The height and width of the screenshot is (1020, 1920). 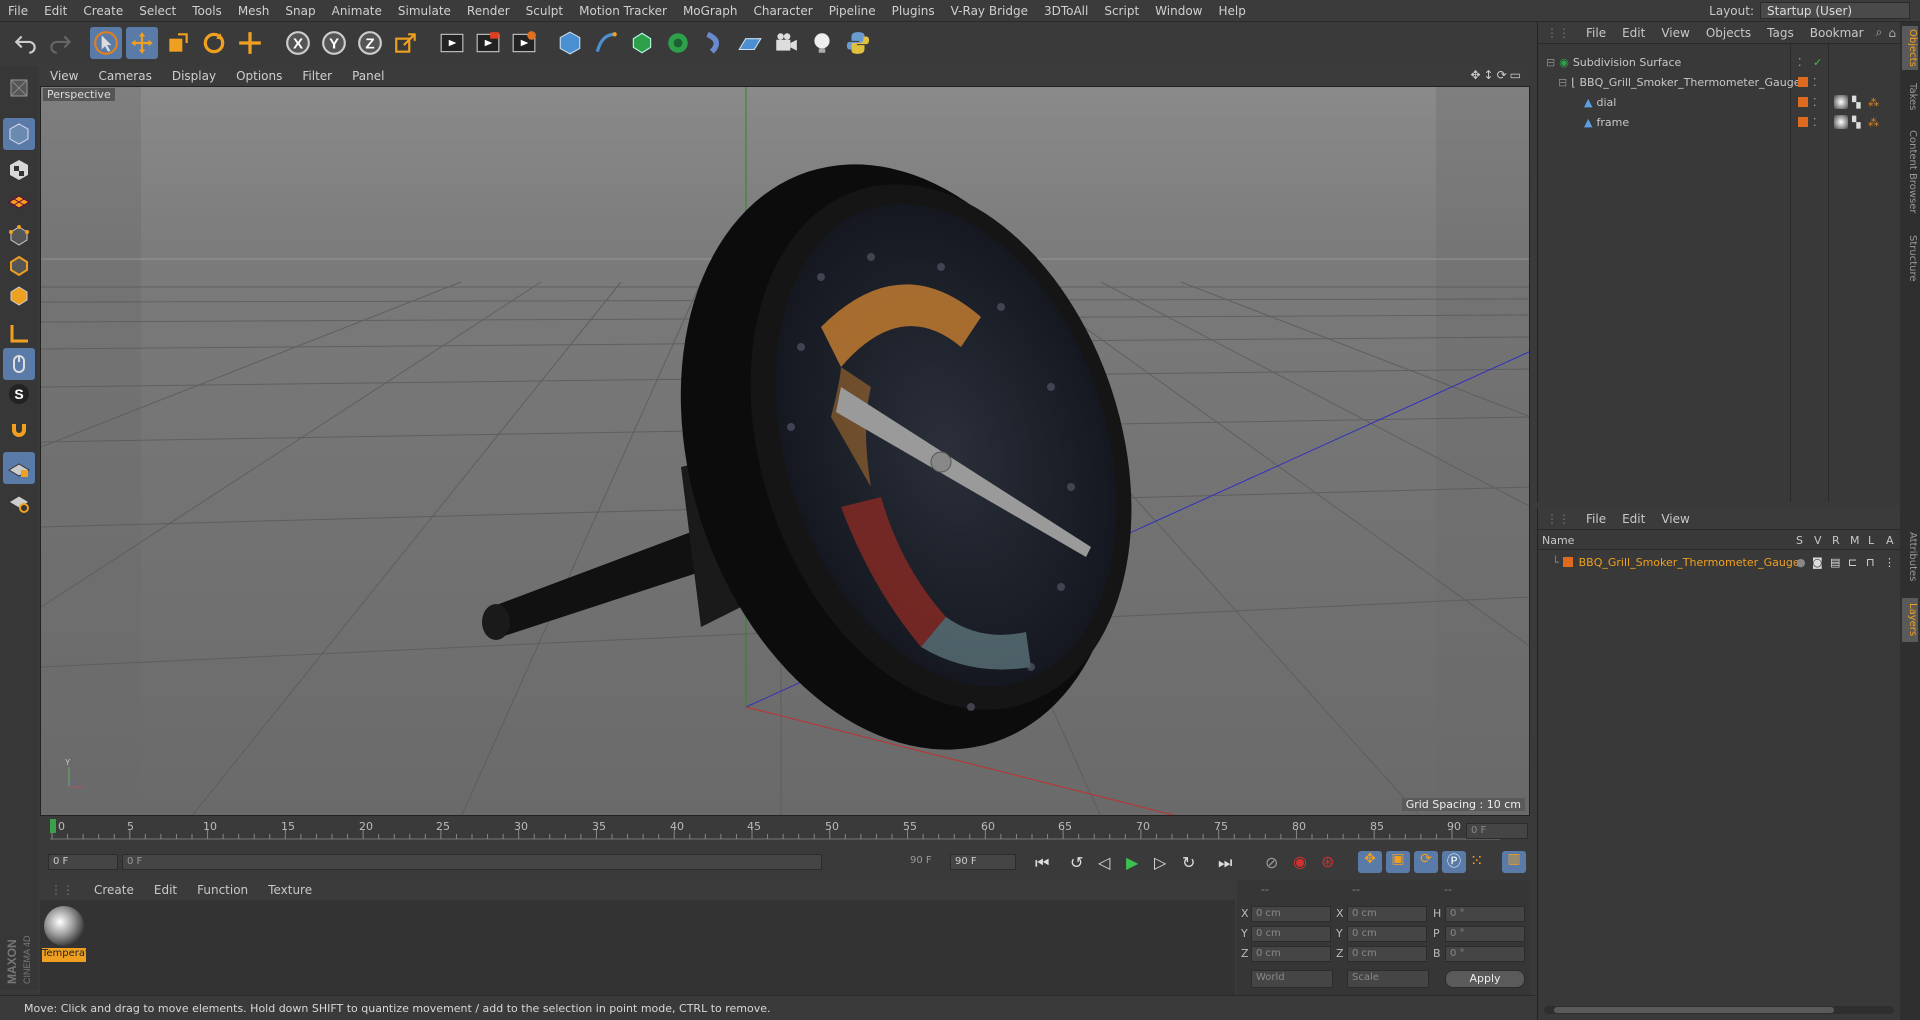 I want to click on rotation-p-field: 0 °, so click(x=1485, y=934).